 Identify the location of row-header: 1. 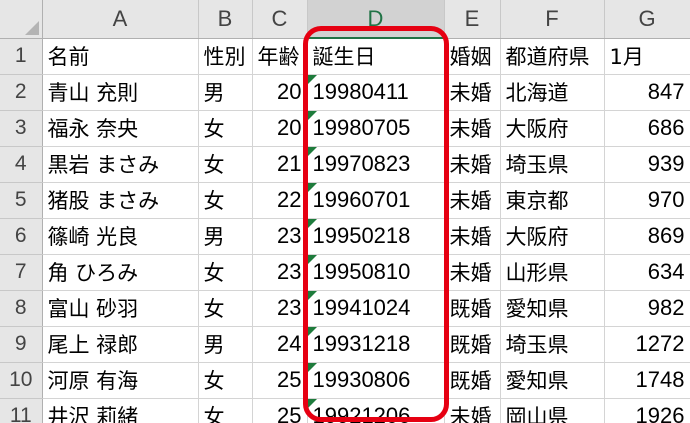
(21, 56).